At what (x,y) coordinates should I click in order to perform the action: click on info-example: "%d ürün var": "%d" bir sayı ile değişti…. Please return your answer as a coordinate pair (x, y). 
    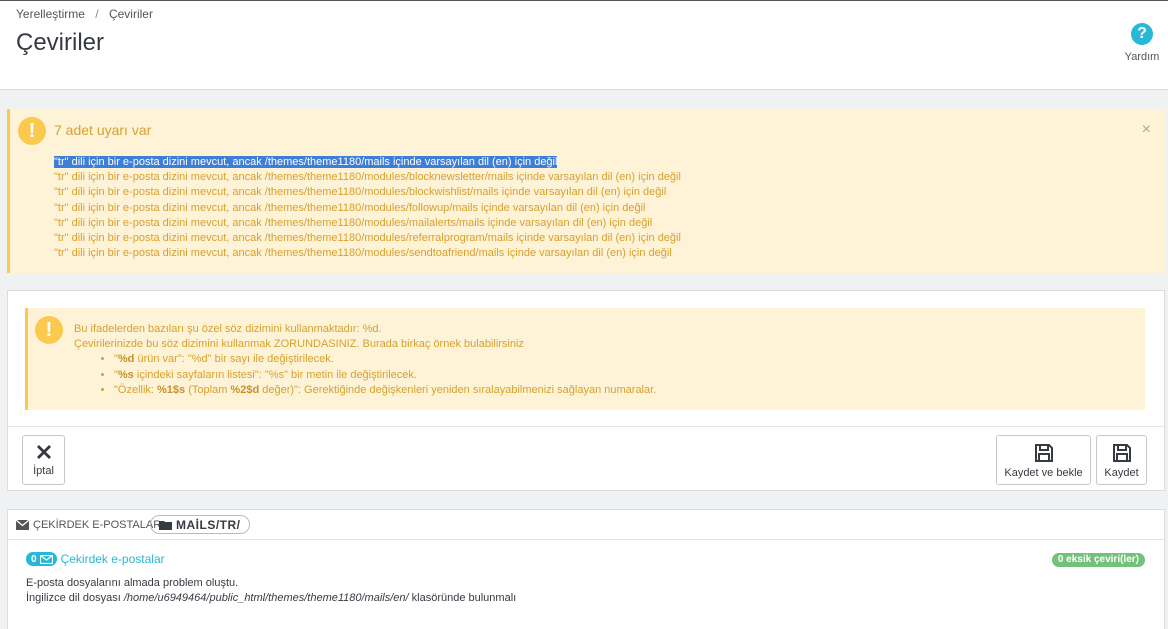
    Looking at the image, I should click on (385, 359).